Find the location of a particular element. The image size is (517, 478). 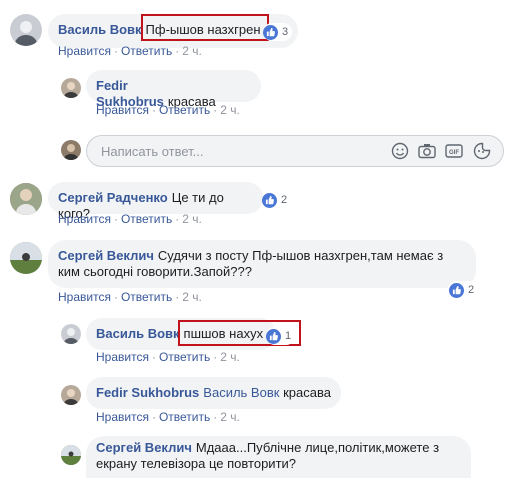

comment-author: Сергей Радченко is located at coordinates (113, 197).